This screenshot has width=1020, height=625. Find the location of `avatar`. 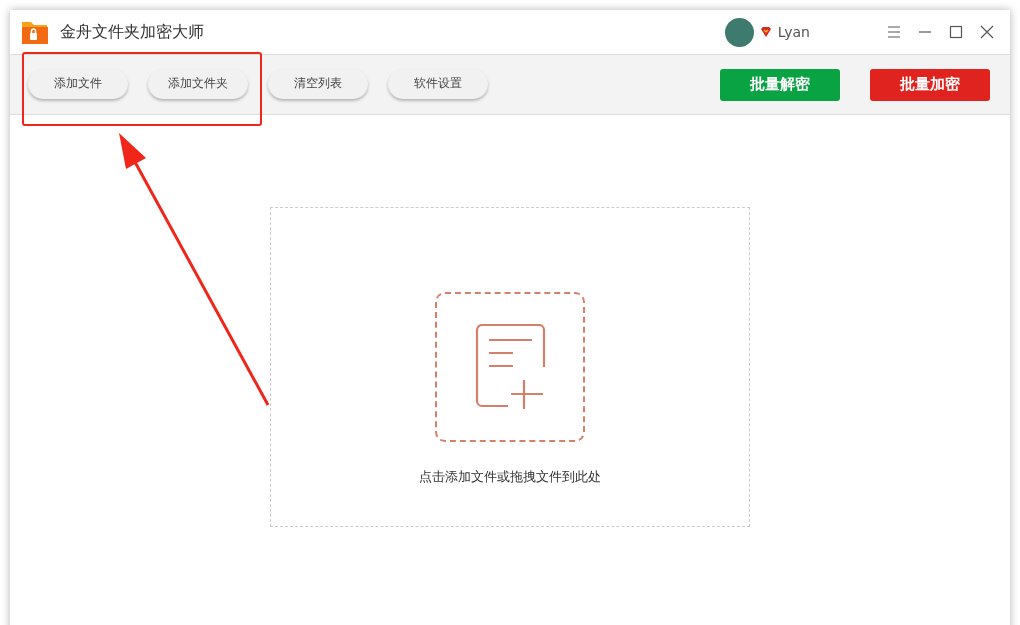

avatar is located at coordinates (739, 32).